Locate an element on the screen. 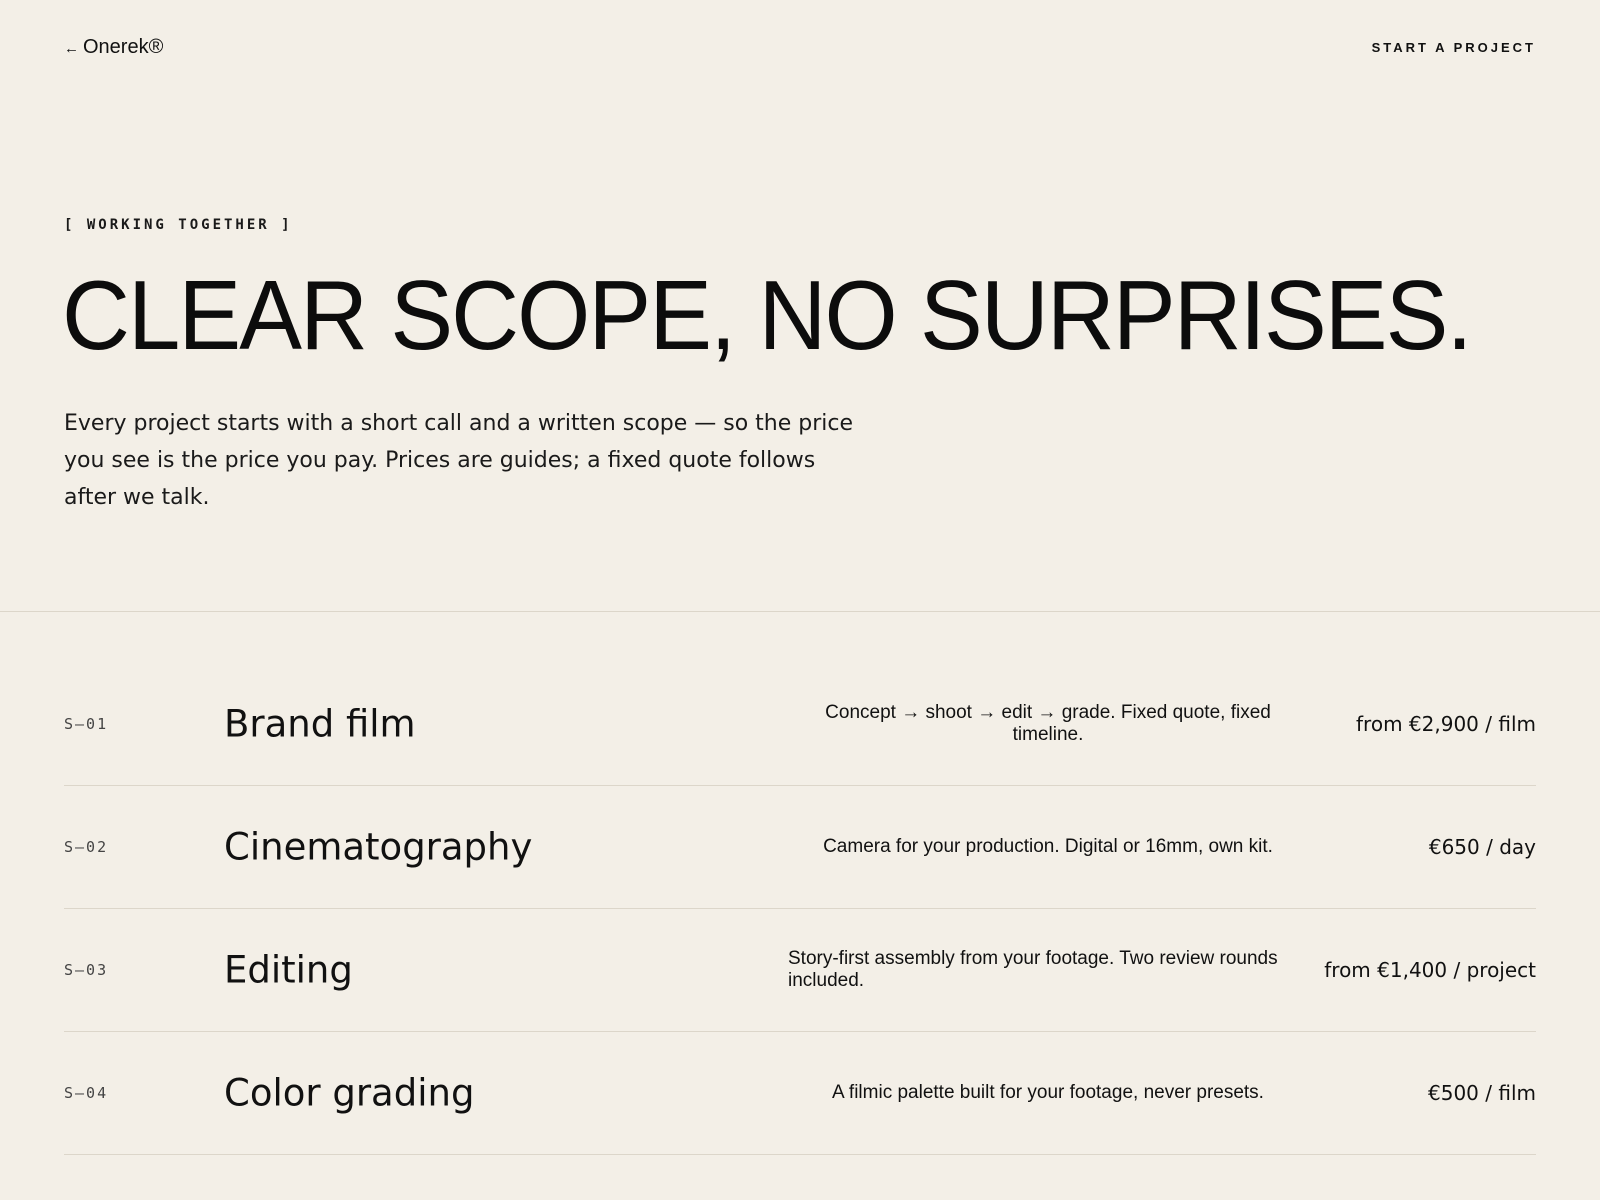 Image resolution: width=1600 pixels, height=1200 pixels. service-price: €500 / film is located at coordinates (1482, 1093).